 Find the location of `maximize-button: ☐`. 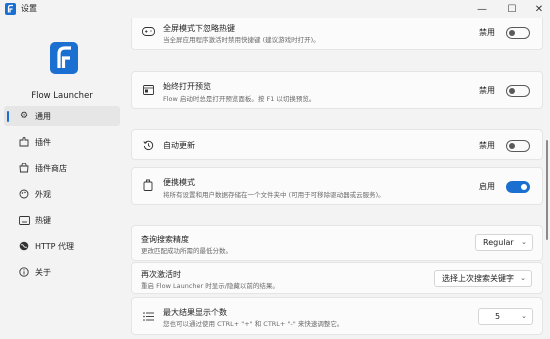

maximize-button: ☐ is located at coordinates (512, 9).